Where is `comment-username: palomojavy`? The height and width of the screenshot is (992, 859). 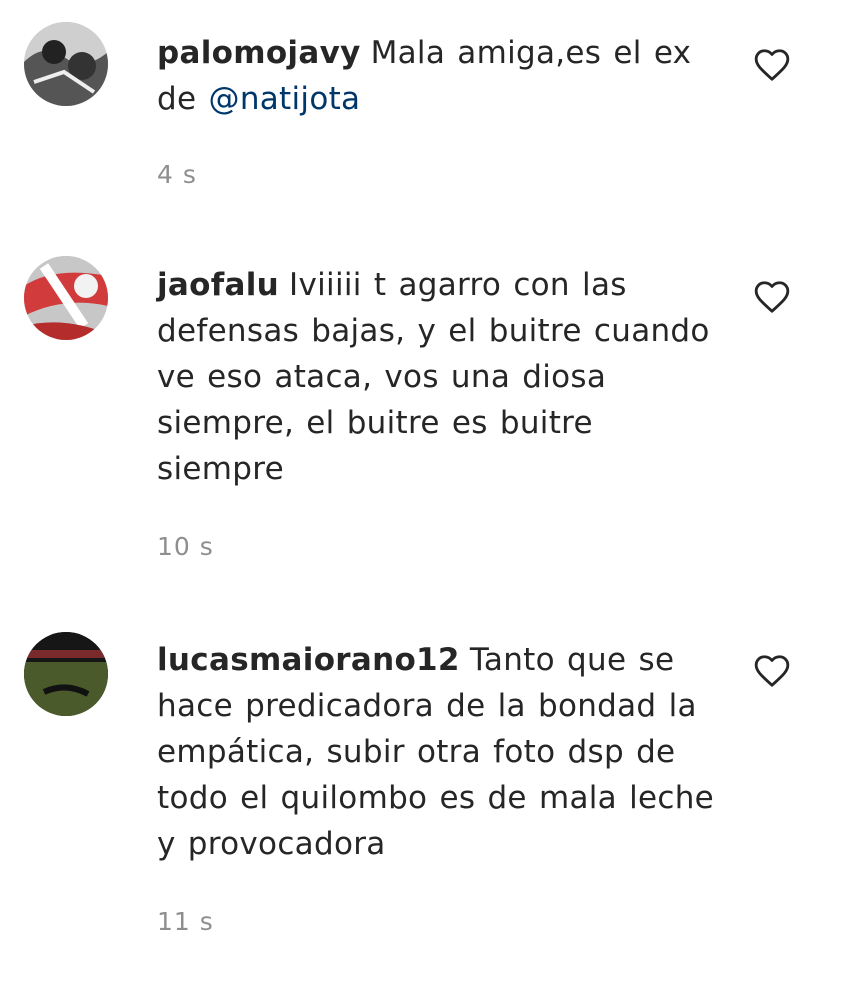
comment-username: palomojavy is located at coordinates (259, 53).